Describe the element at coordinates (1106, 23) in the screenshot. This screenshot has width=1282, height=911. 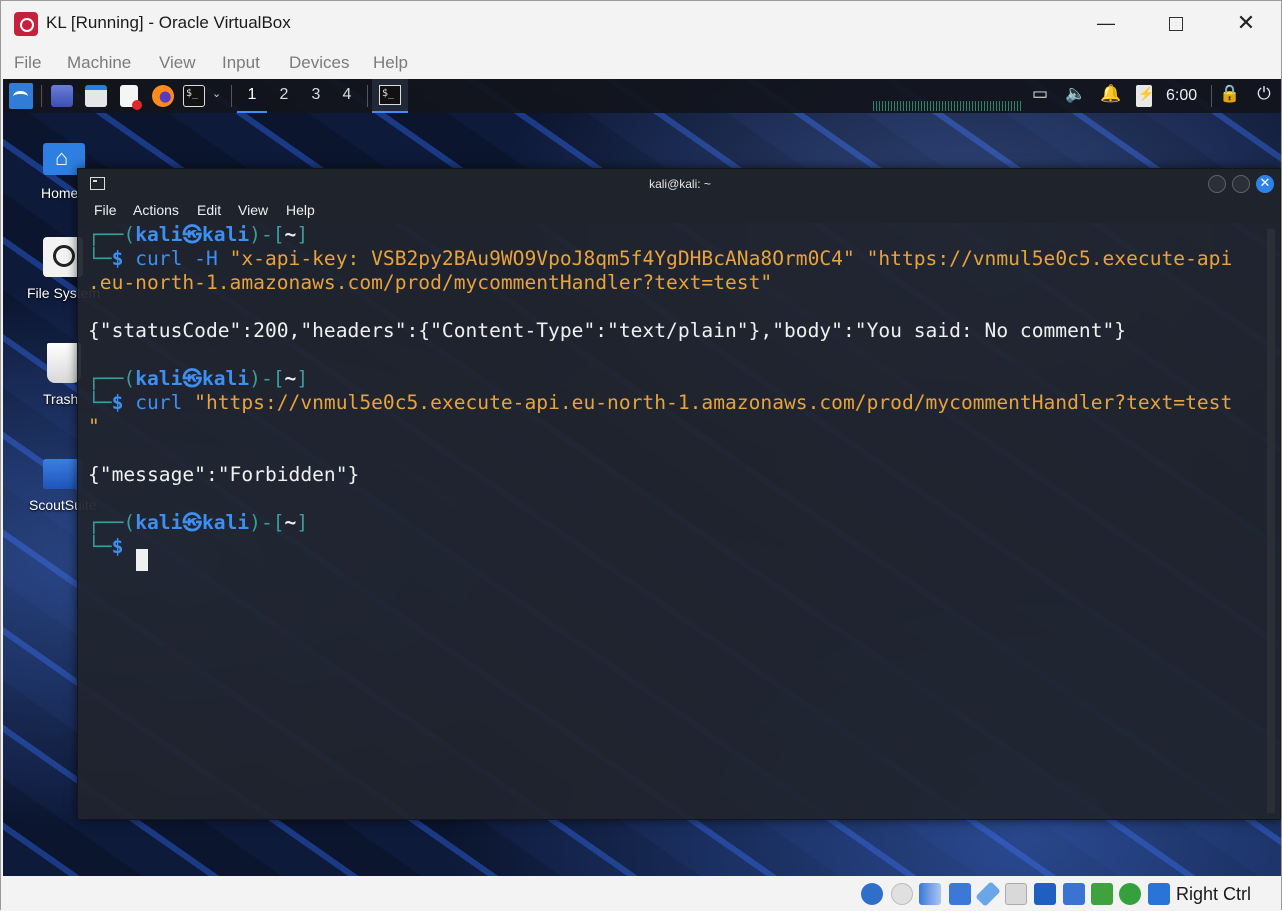
I see `minimize-button: —` at that location.